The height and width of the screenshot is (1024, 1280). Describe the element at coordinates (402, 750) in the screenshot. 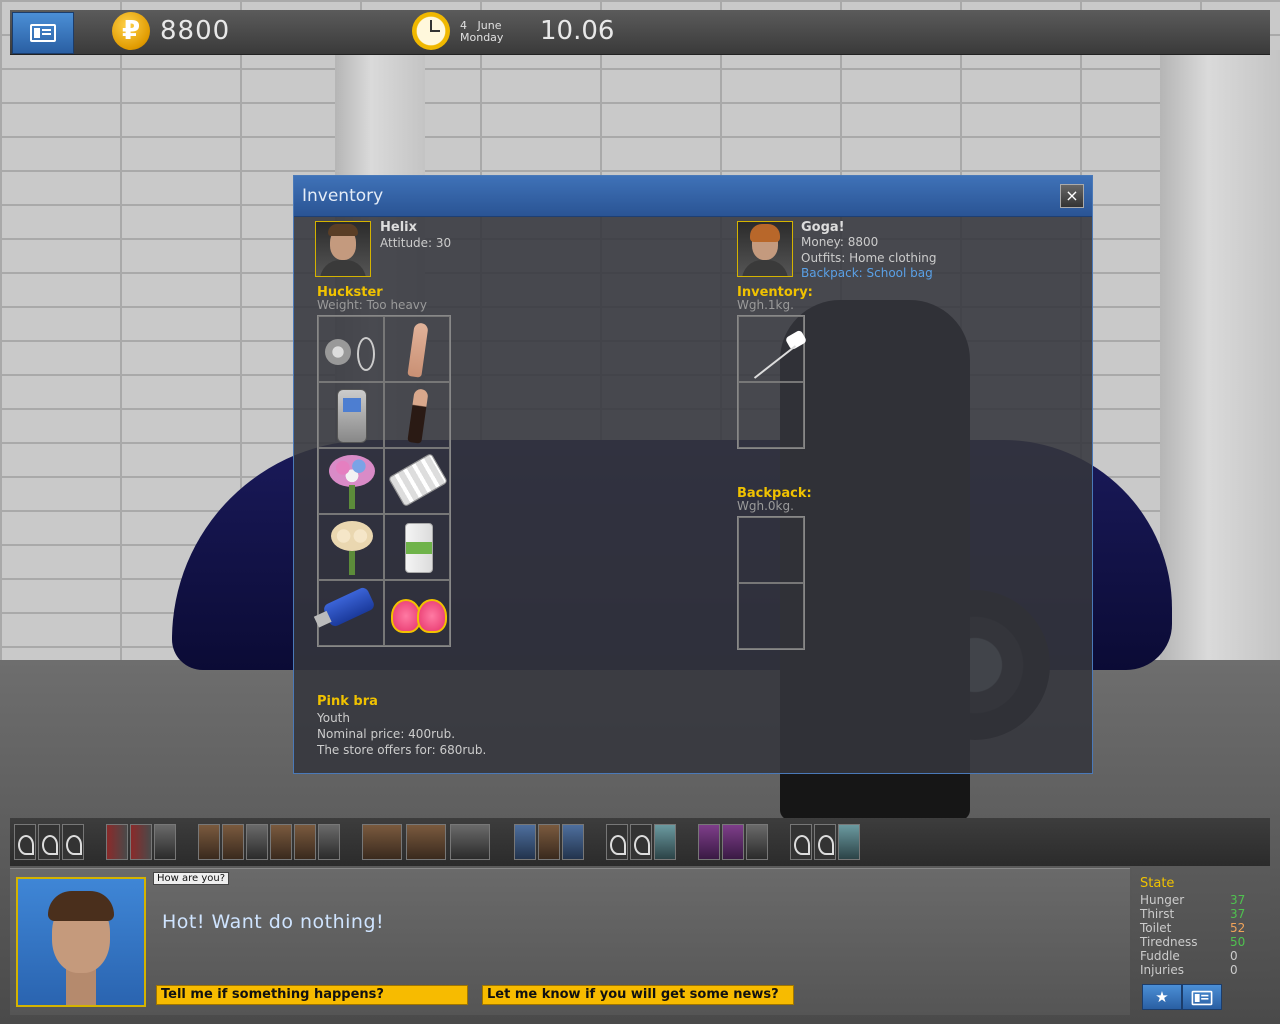

I see `item-store-offer: The store offers for: 680rub.` at that location.